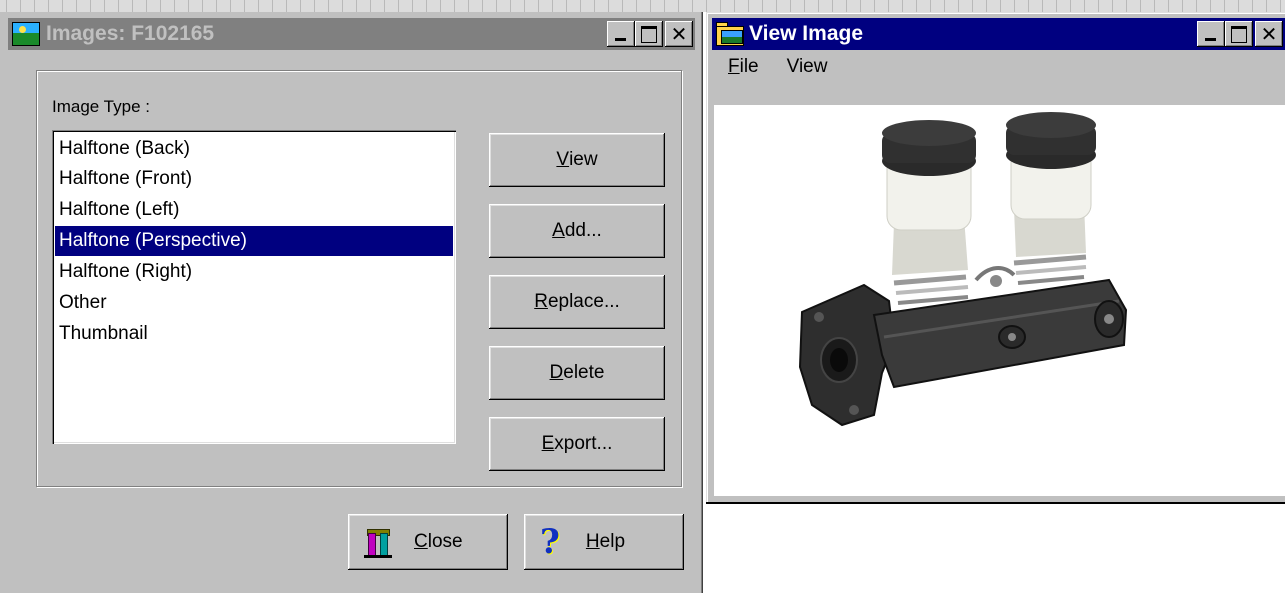 Image resolution: width=1285 pixels, height=595 pixels. What do you see at coordinates (805, 67) in the screenshot?
I see `menu-view: View` at bounding box center [805, 67].